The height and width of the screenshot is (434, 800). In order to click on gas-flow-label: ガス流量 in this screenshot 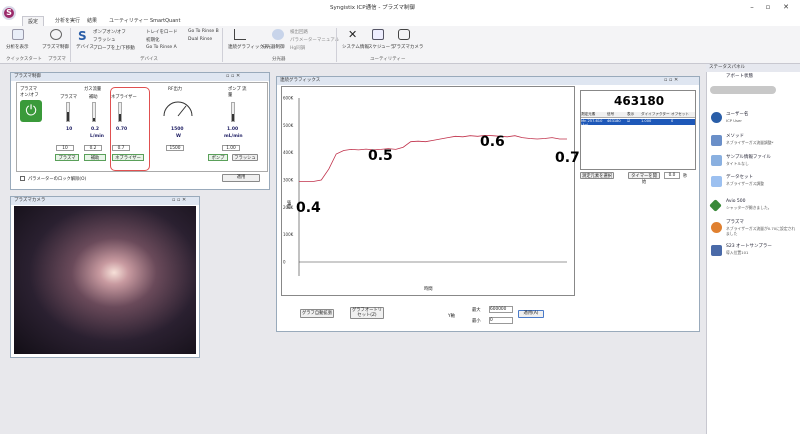, I will do `click(93, 89)`.